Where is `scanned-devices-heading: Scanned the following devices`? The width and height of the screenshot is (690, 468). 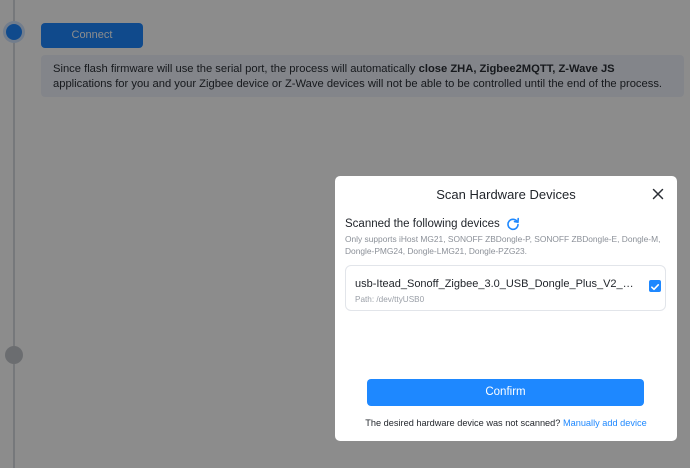 scanned-devices-heading: Scanned the following devices is located at coordinates (432, 224).